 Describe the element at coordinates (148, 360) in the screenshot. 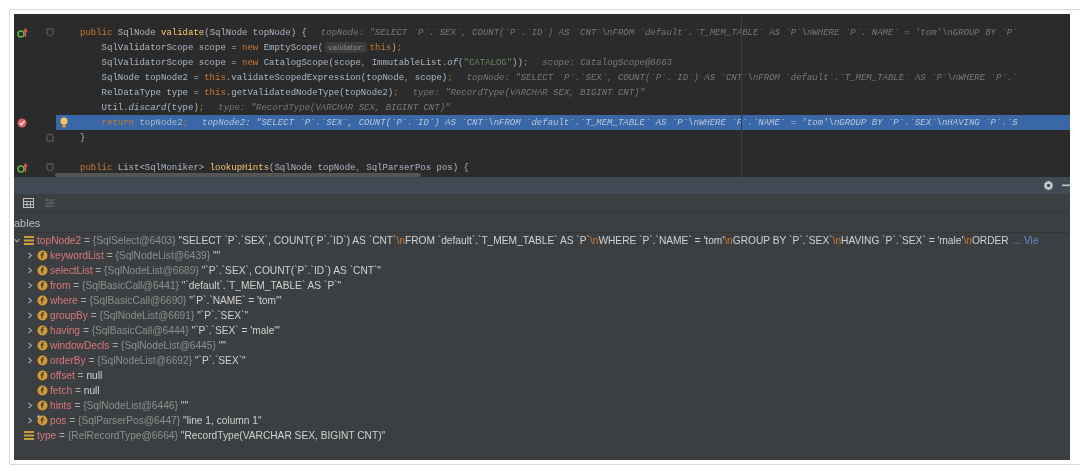

I see `variable-entry: orderBy = {SqlNodeList@6692} "`P`.`SEX`"` at that location.